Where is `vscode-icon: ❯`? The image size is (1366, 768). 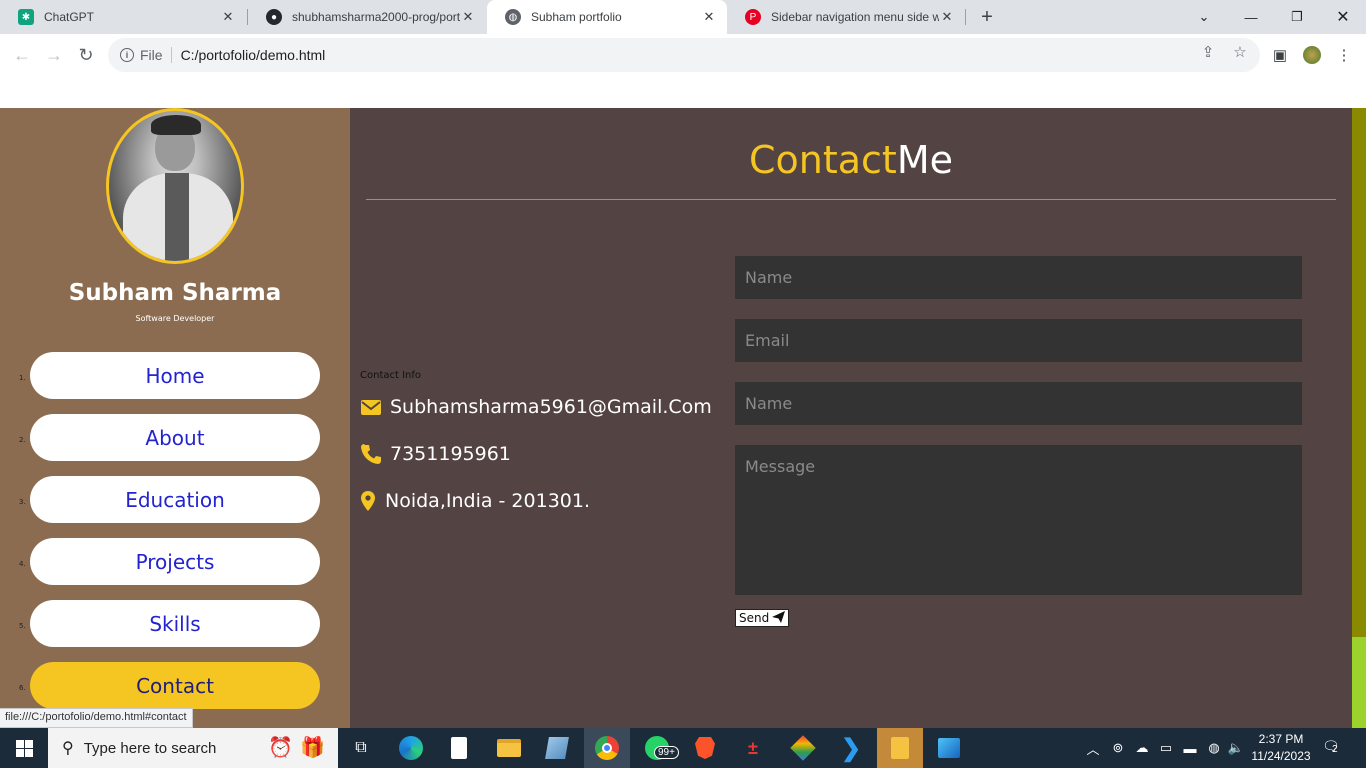 vscode-icon: ❯ is located at coordinates (851, 748).